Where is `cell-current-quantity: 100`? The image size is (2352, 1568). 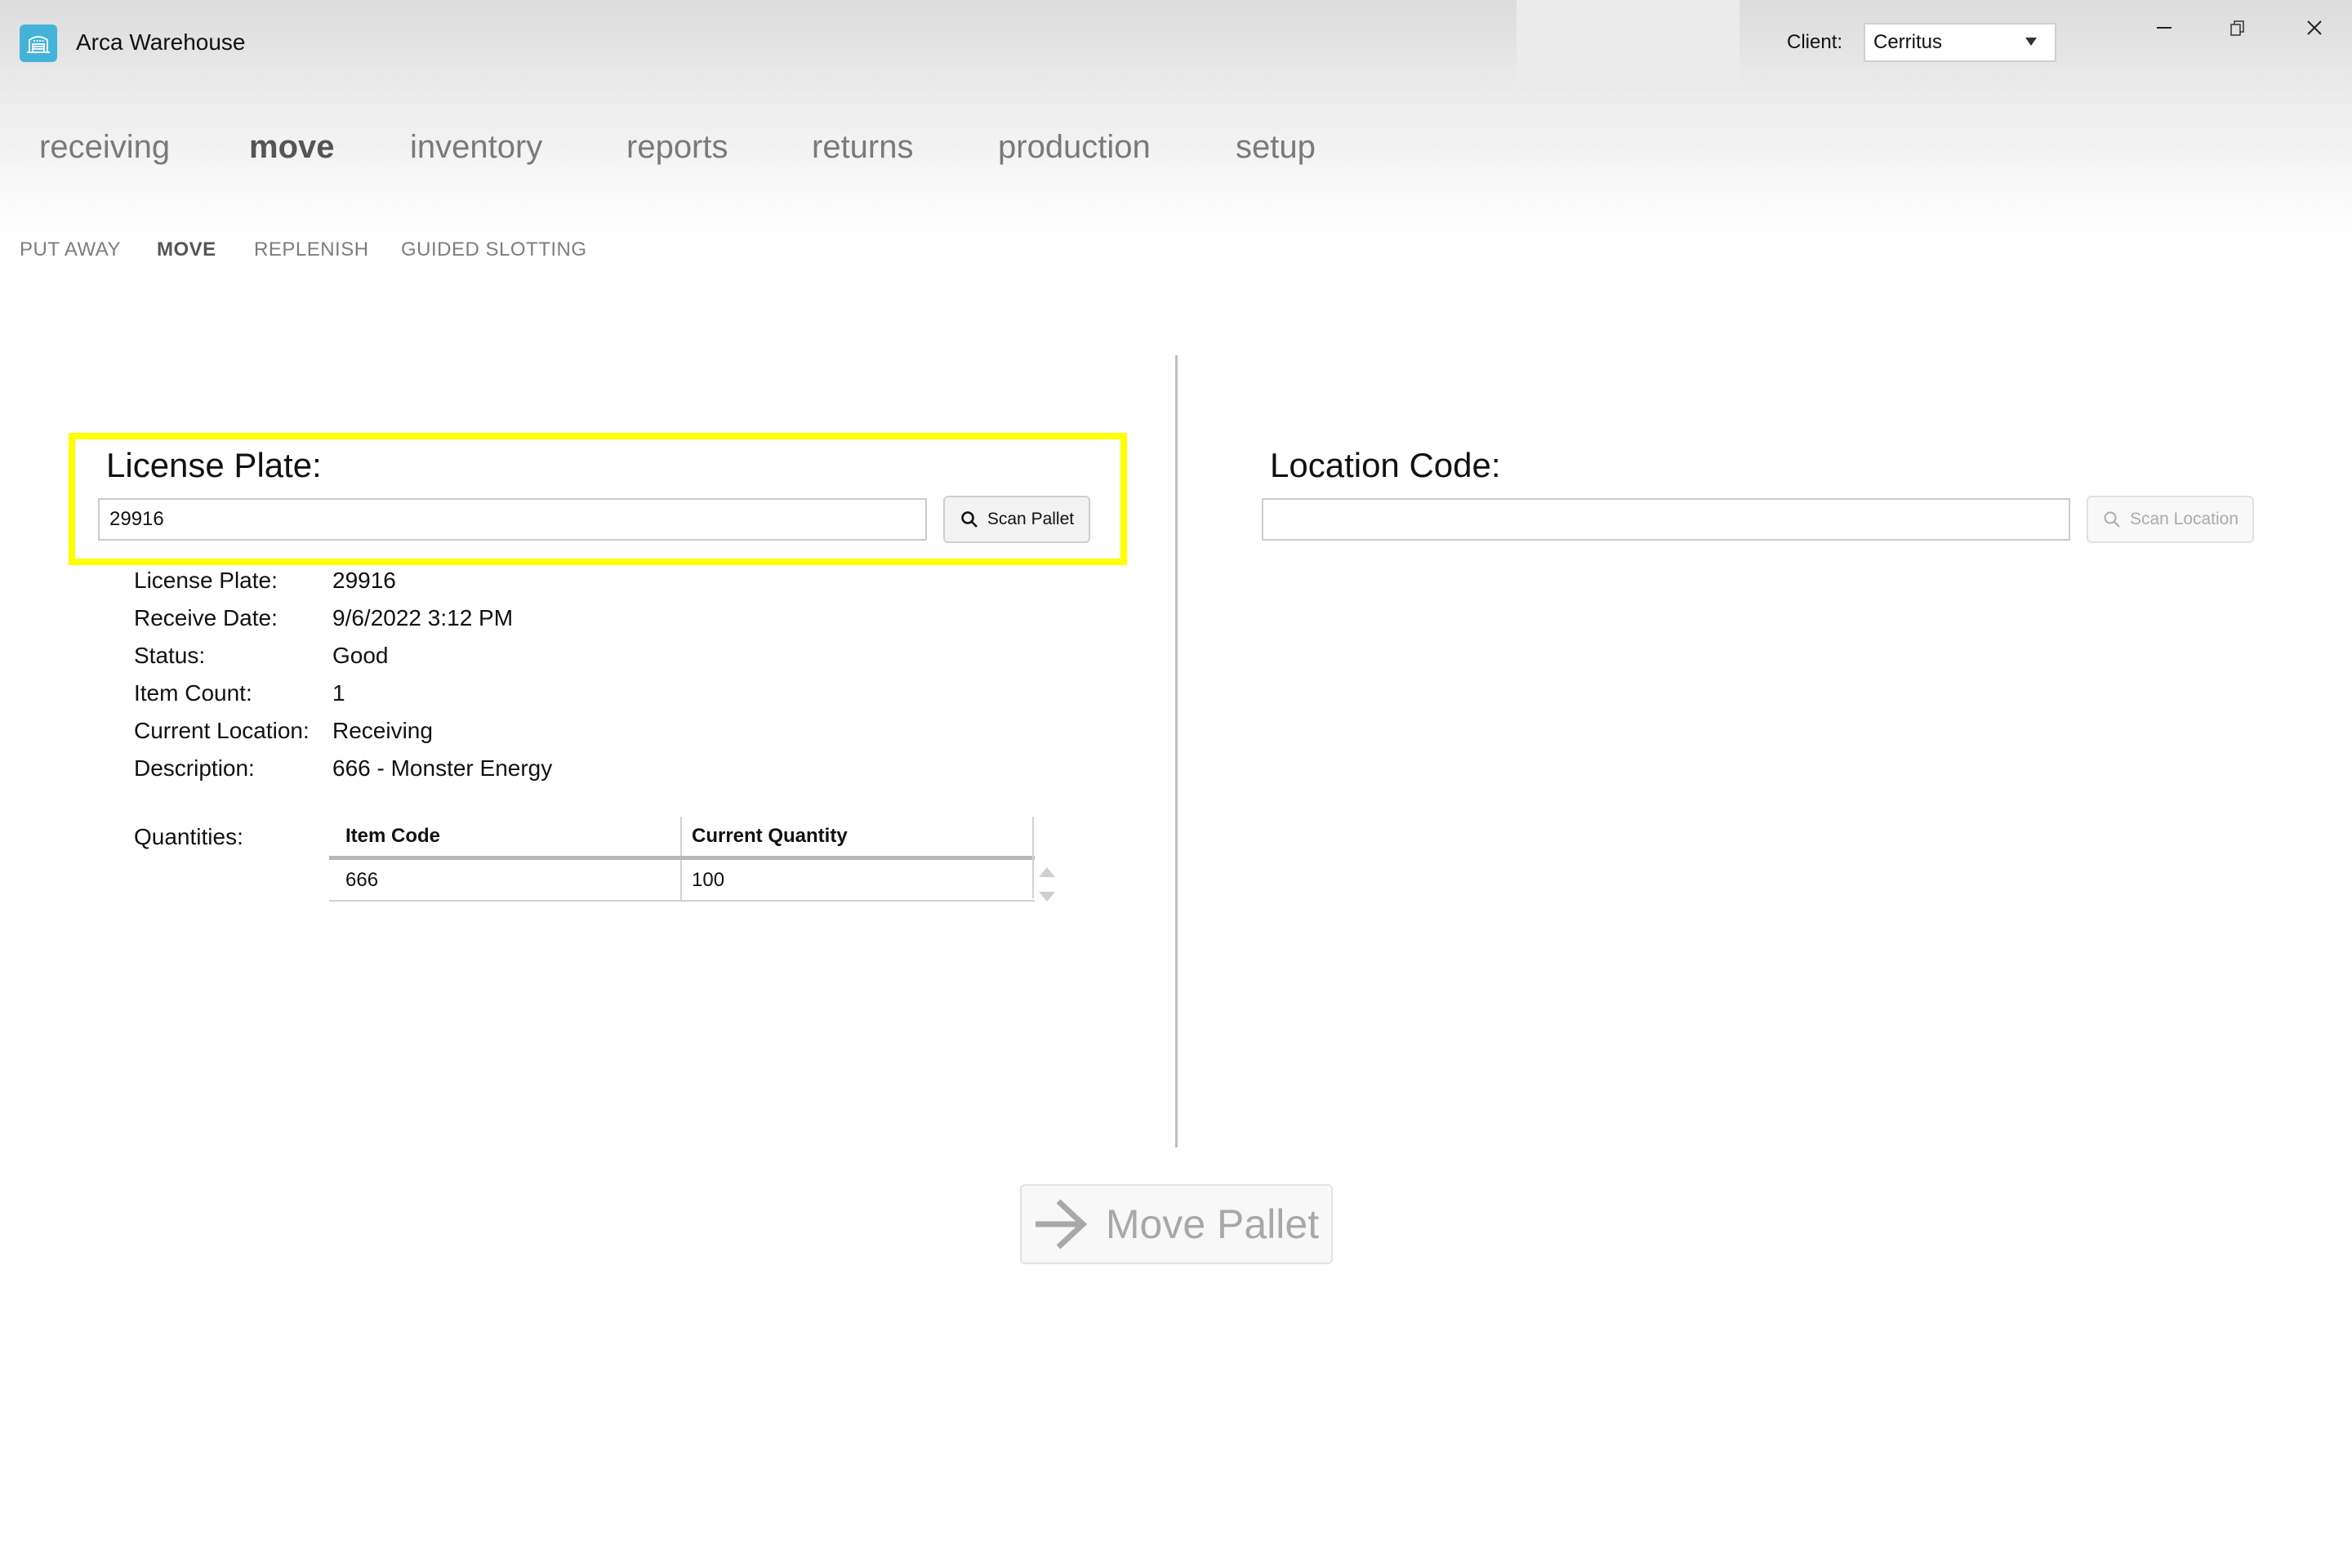 cell-current-quantity: 100 is located at coordinates (857, 880).